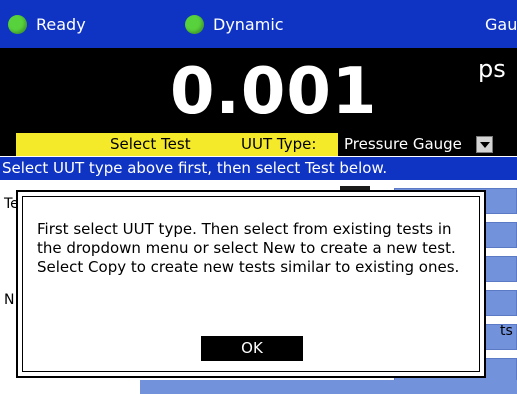 This screenshot has width=517, height=394. I want to click on bottom-button-strip, so click(328, 387).